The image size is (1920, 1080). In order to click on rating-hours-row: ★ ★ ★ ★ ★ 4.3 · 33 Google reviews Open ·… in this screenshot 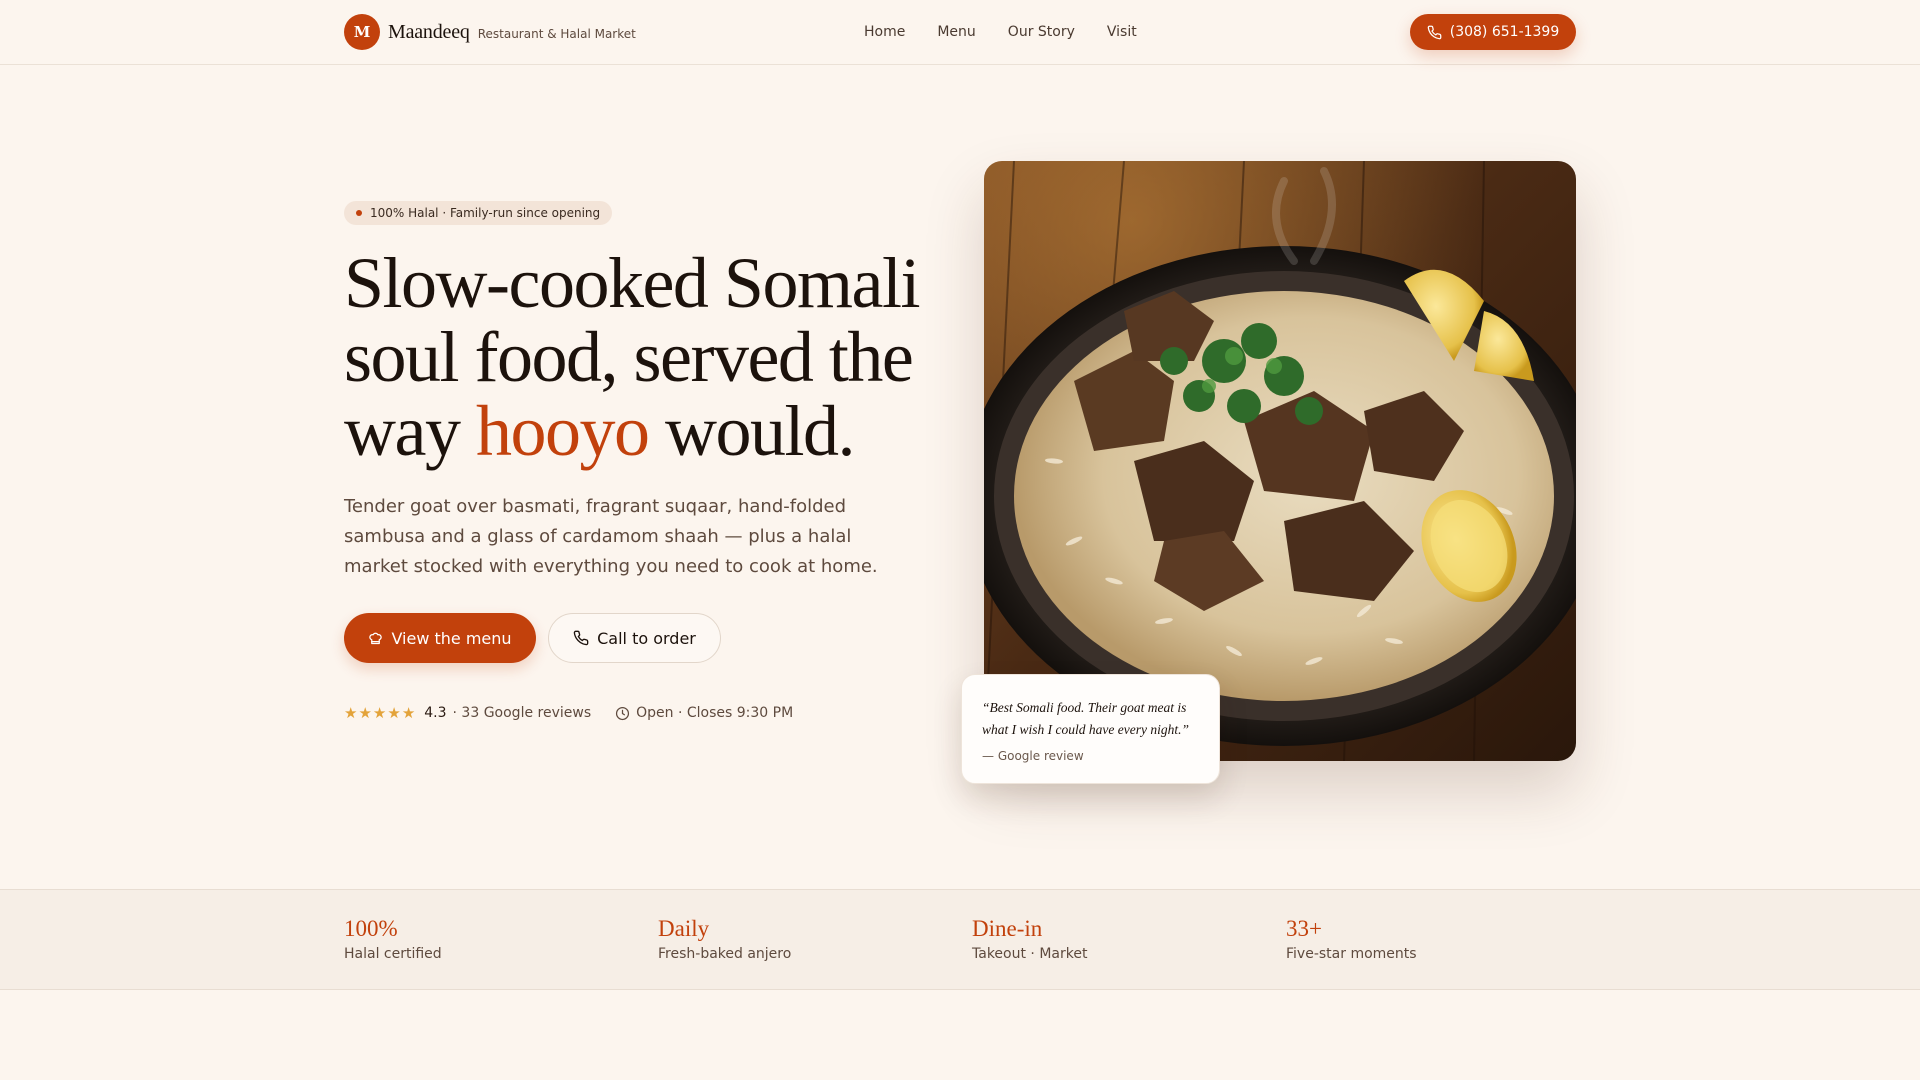, I will do `click(568, 713)`.